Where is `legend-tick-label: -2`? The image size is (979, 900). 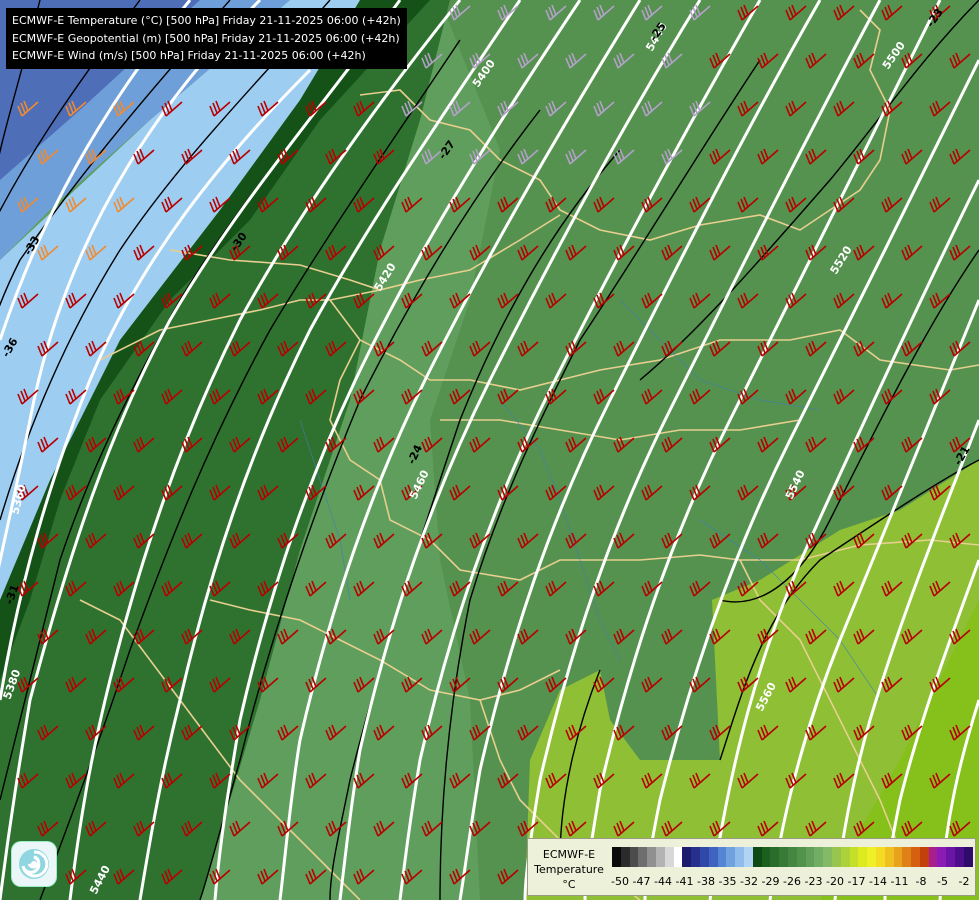
legend-tick-label: -2 is located at coordinates (964, 881).